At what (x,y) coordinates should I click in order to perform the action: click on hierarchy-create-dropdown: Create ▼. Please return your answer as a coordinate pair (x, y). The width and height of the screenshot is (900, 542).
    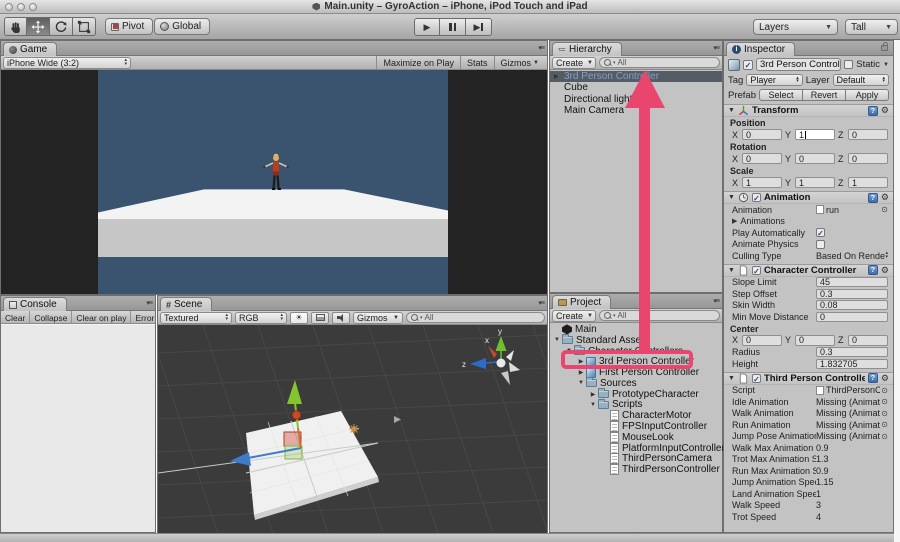
    Looking at the image, I should click on (574, 62).